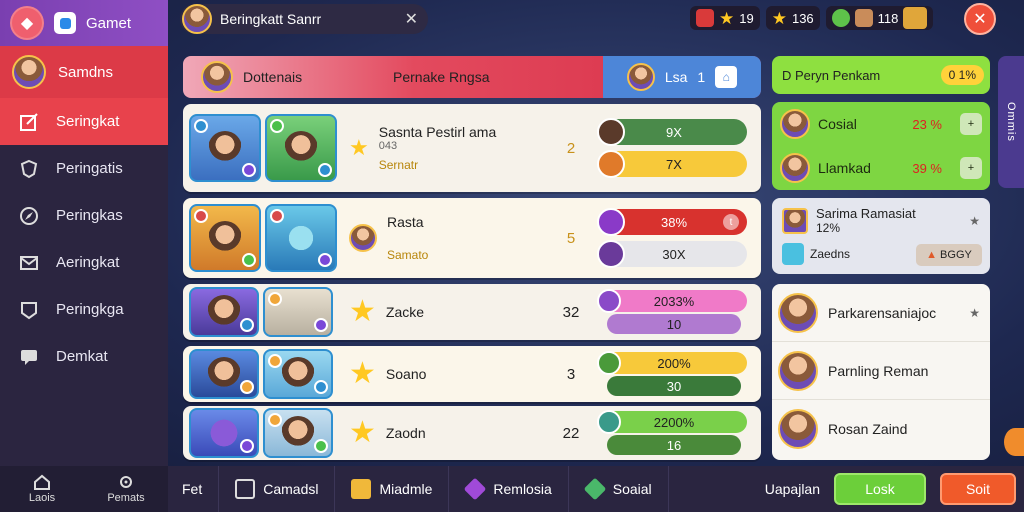 The width and height of the screenshot is (1024, 512). I want to click on table-row: Rasta Samato 5 38% t 30X, so click(472, 238).